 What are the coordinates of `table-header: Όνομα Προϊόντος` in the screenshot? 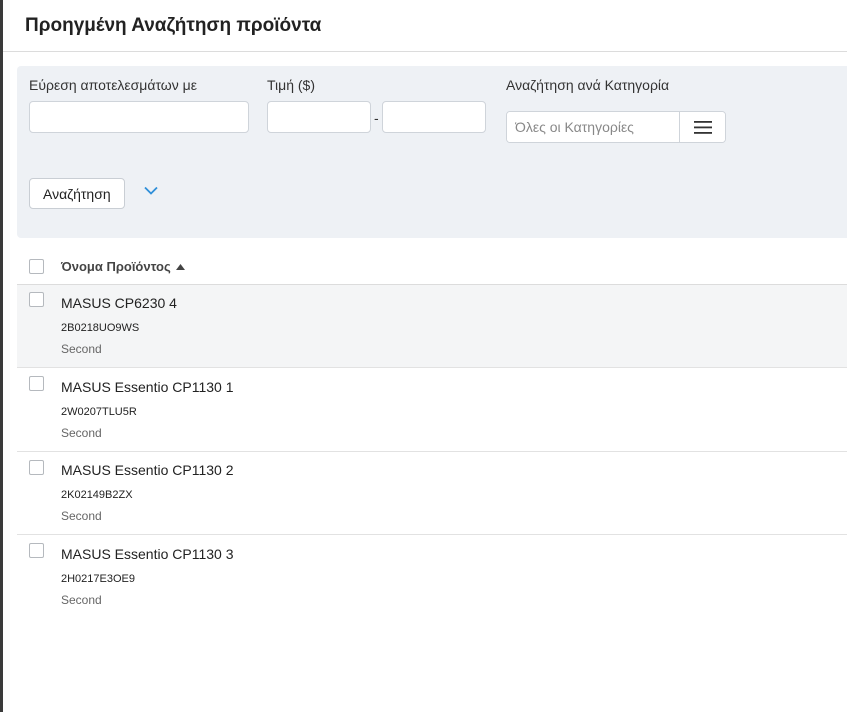 It's located at (432, 266).